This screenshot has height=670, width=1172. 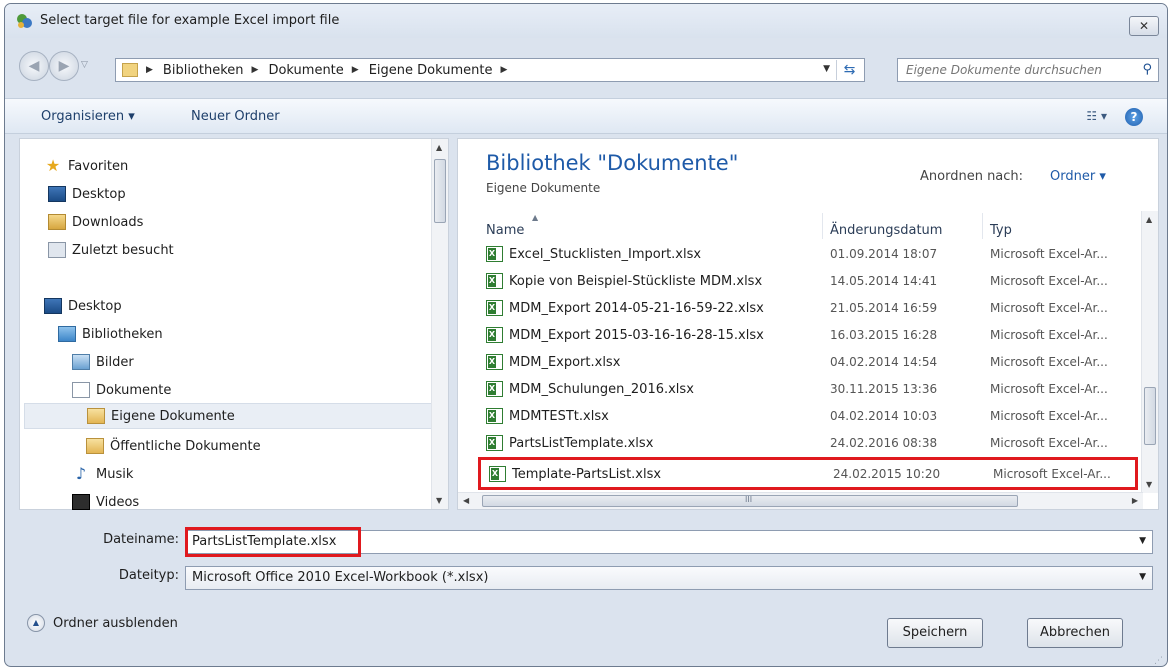 I want to click on file-name: MDMTESTt.xlsx, so click(x=559, y=416).